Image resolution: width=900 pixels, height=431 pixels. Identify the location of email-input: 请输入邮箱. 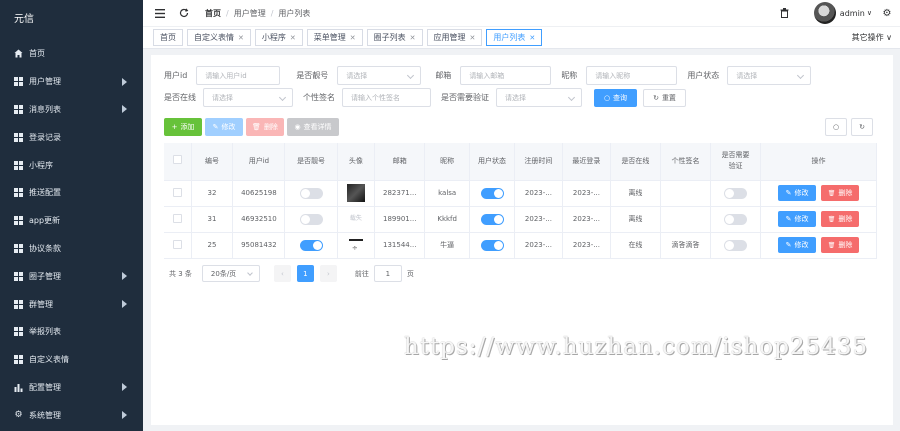
(506, 75).